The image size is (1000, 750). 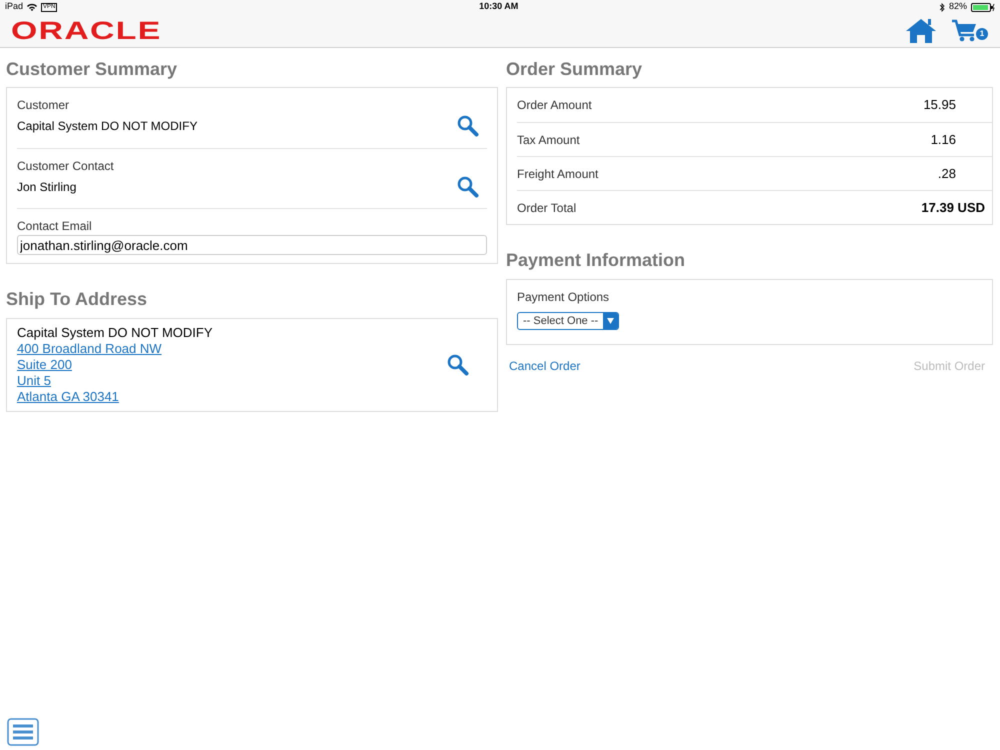 I want to click on field-label: Payment Options, so click(x=563, y=297).